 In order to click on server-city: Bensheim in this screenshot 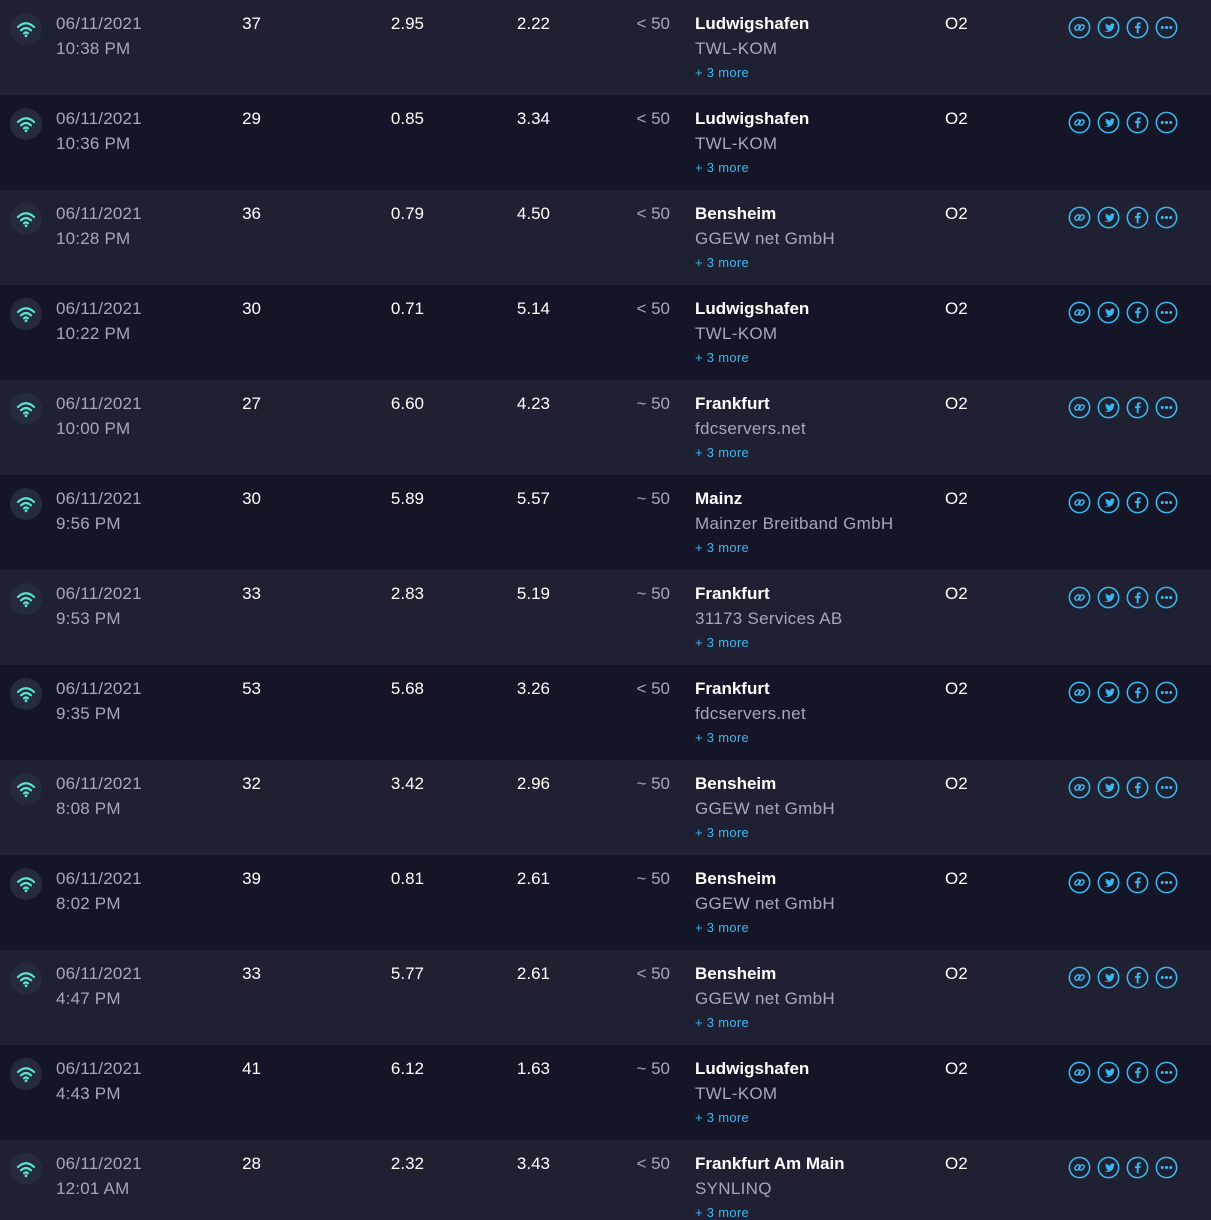, I will do `click(736, 973)`.